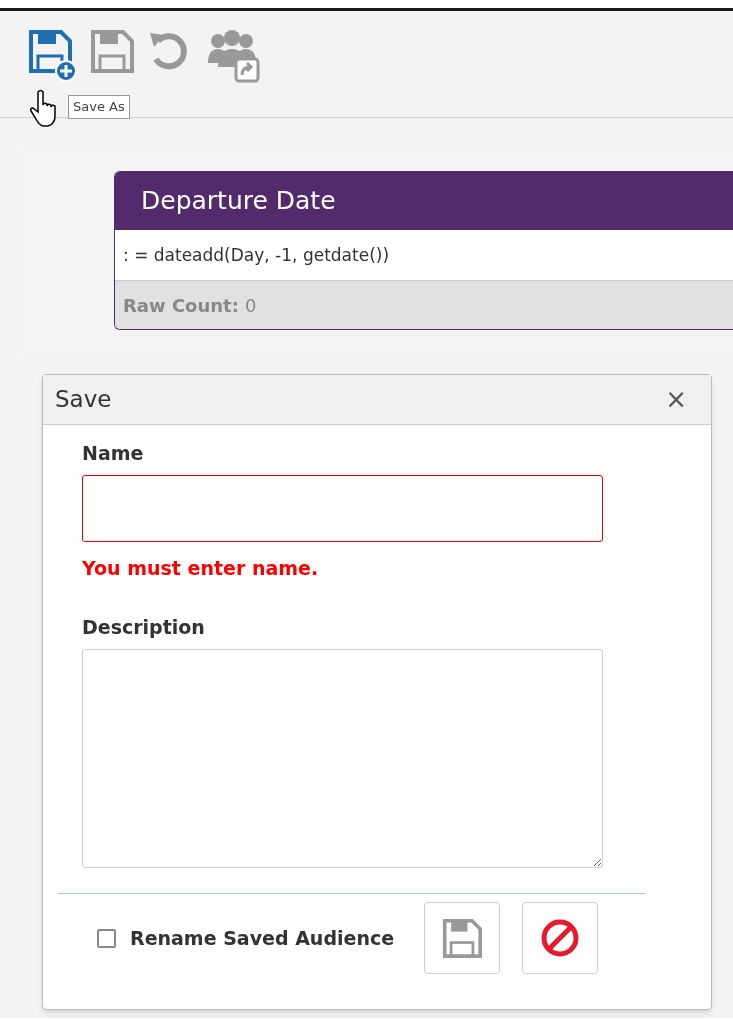 Image resolution: width=733 pixels, height=1021 pixels. Describe the element at coordinates (263, 938) in the screenshot. I see `checkbox-label: Rename Saved Audience` at that location.